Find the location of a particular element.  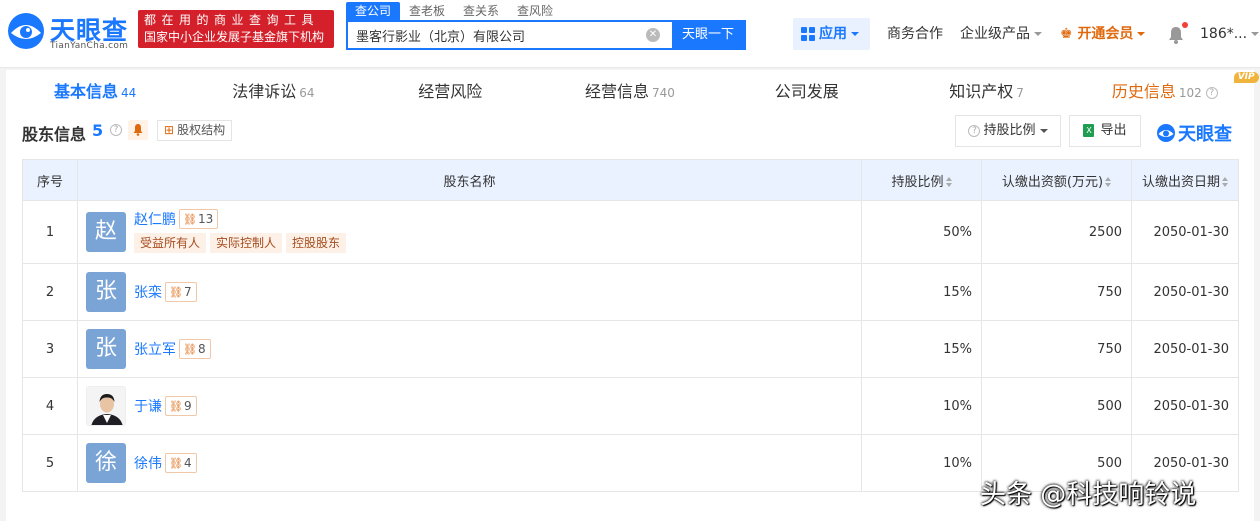

clear-icon: ✕ is located at coordinates (653, 35).